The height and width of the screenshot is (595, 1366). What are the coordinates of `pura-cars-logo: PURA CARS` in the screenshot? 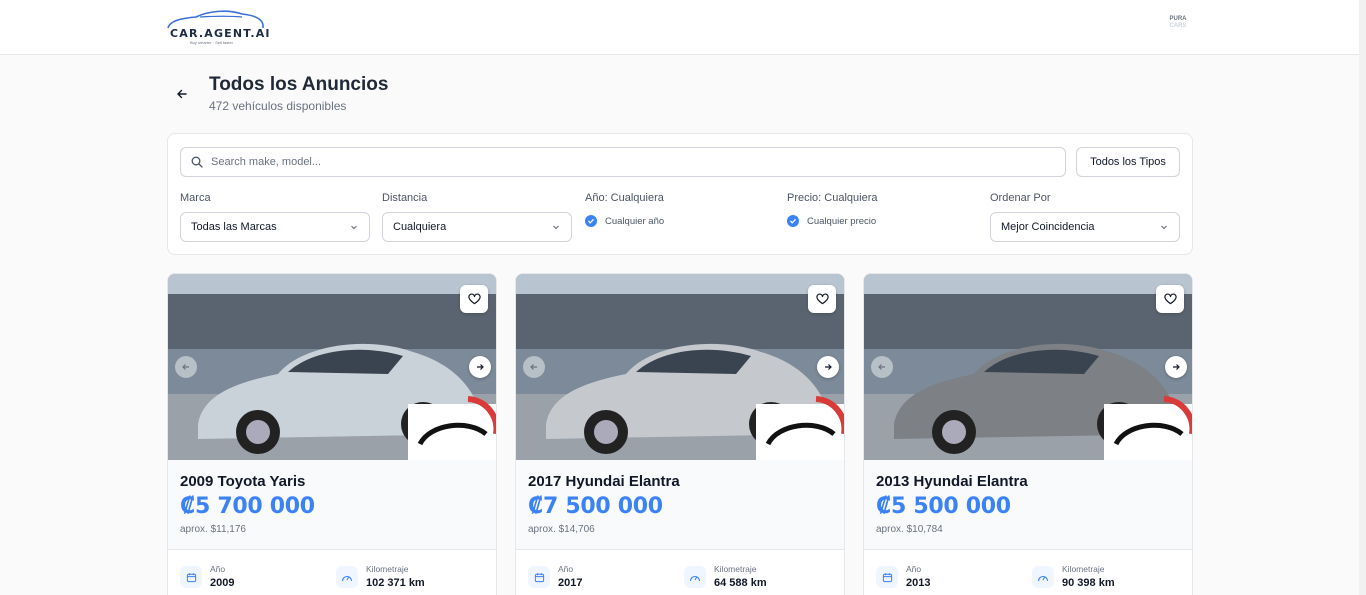 It's located at (1178, 26).